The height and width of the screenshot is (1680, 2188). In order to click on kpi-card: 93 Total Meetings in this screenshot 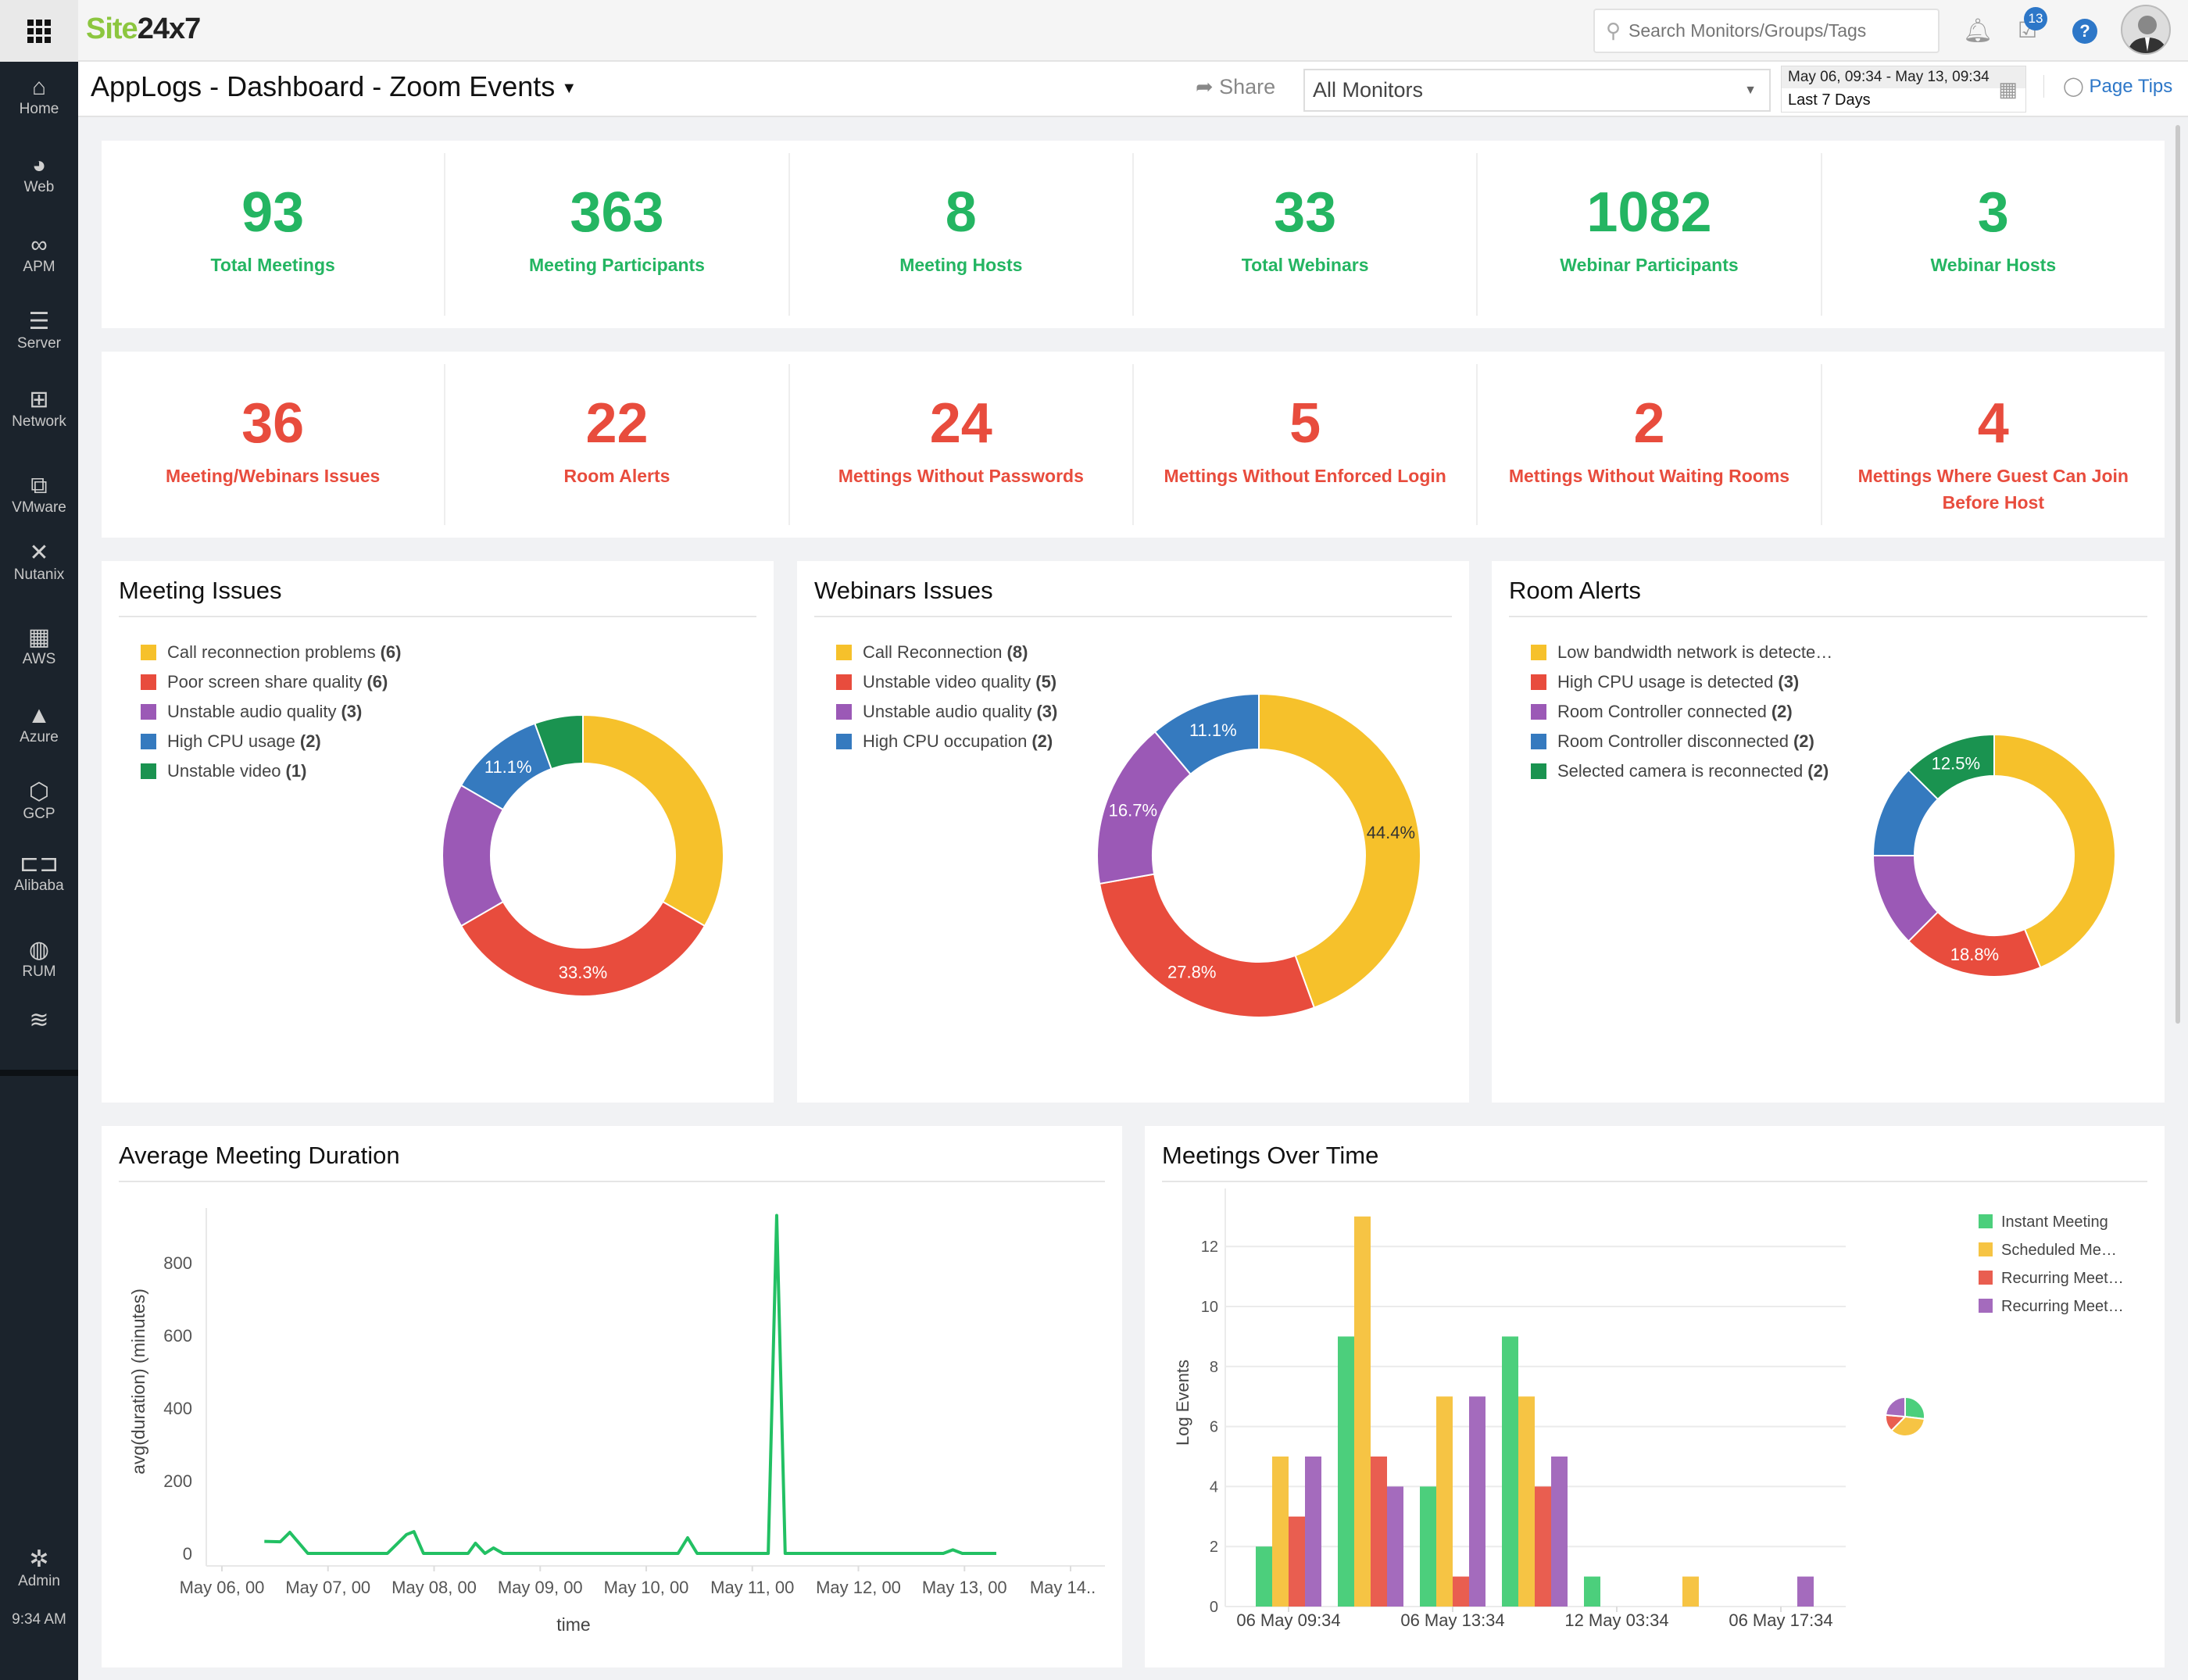, I will do `click(274, 234)`.